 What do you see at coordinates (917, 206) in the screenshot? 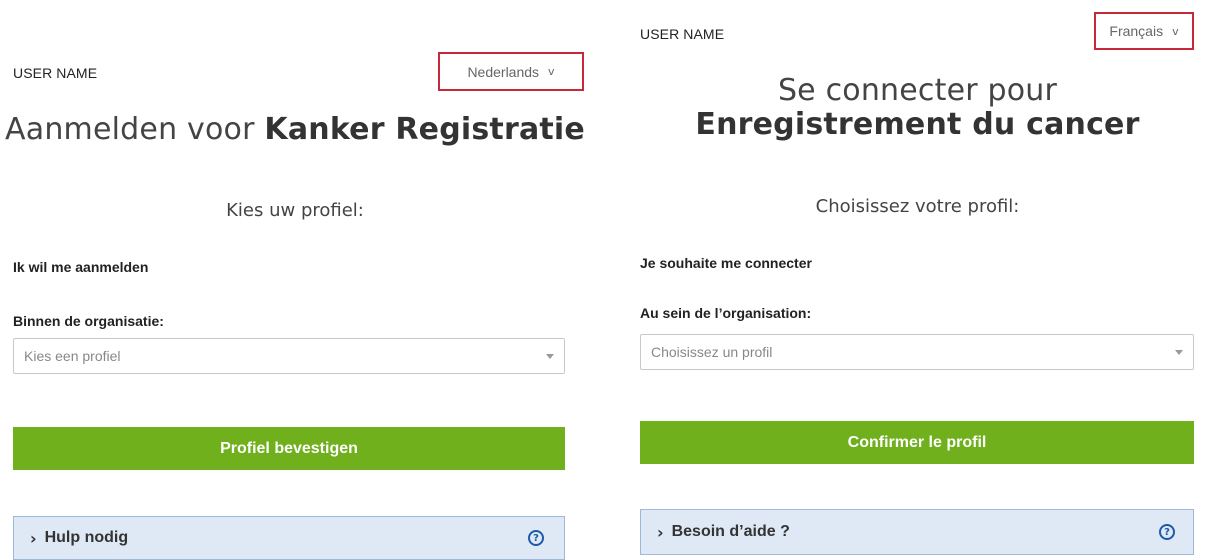
I see `profile-heading: Choisissez votre profil:` at bounding box center [917, 206].